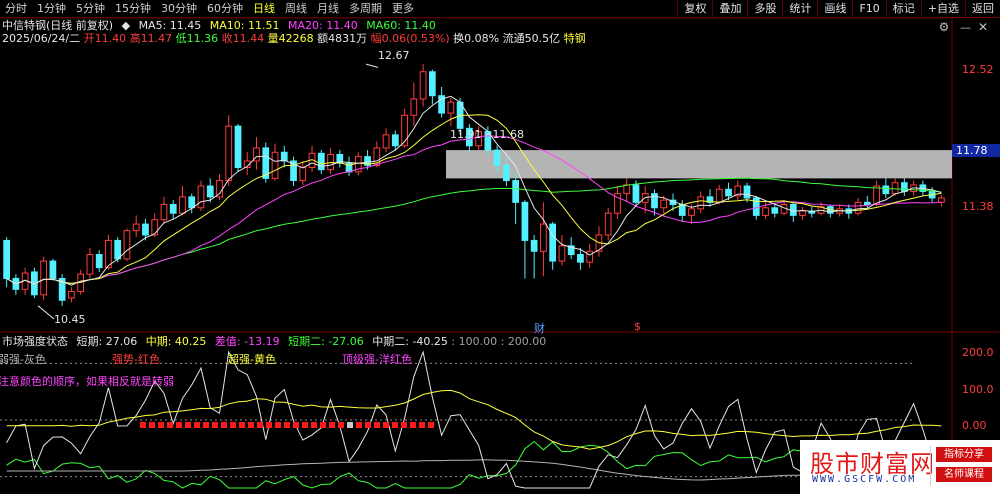 The height and width of the screenshot is (494, 1000). I want to click on legend-super: 超强-黄色, so click(252, 359).